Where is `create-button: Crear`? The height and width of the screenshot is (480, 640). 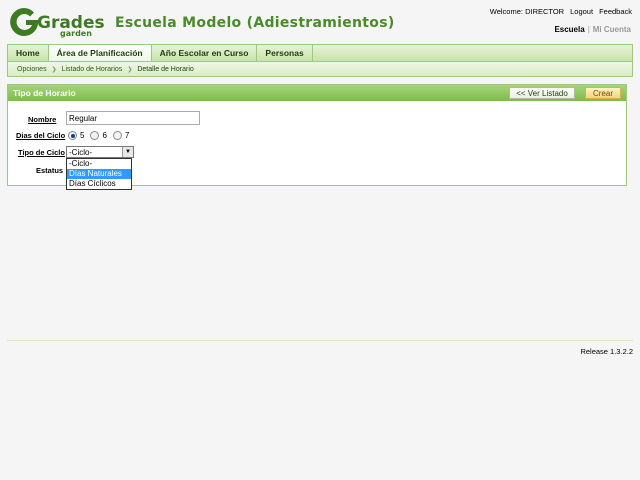
create-button: Crear is located at coordinates (603, 93).